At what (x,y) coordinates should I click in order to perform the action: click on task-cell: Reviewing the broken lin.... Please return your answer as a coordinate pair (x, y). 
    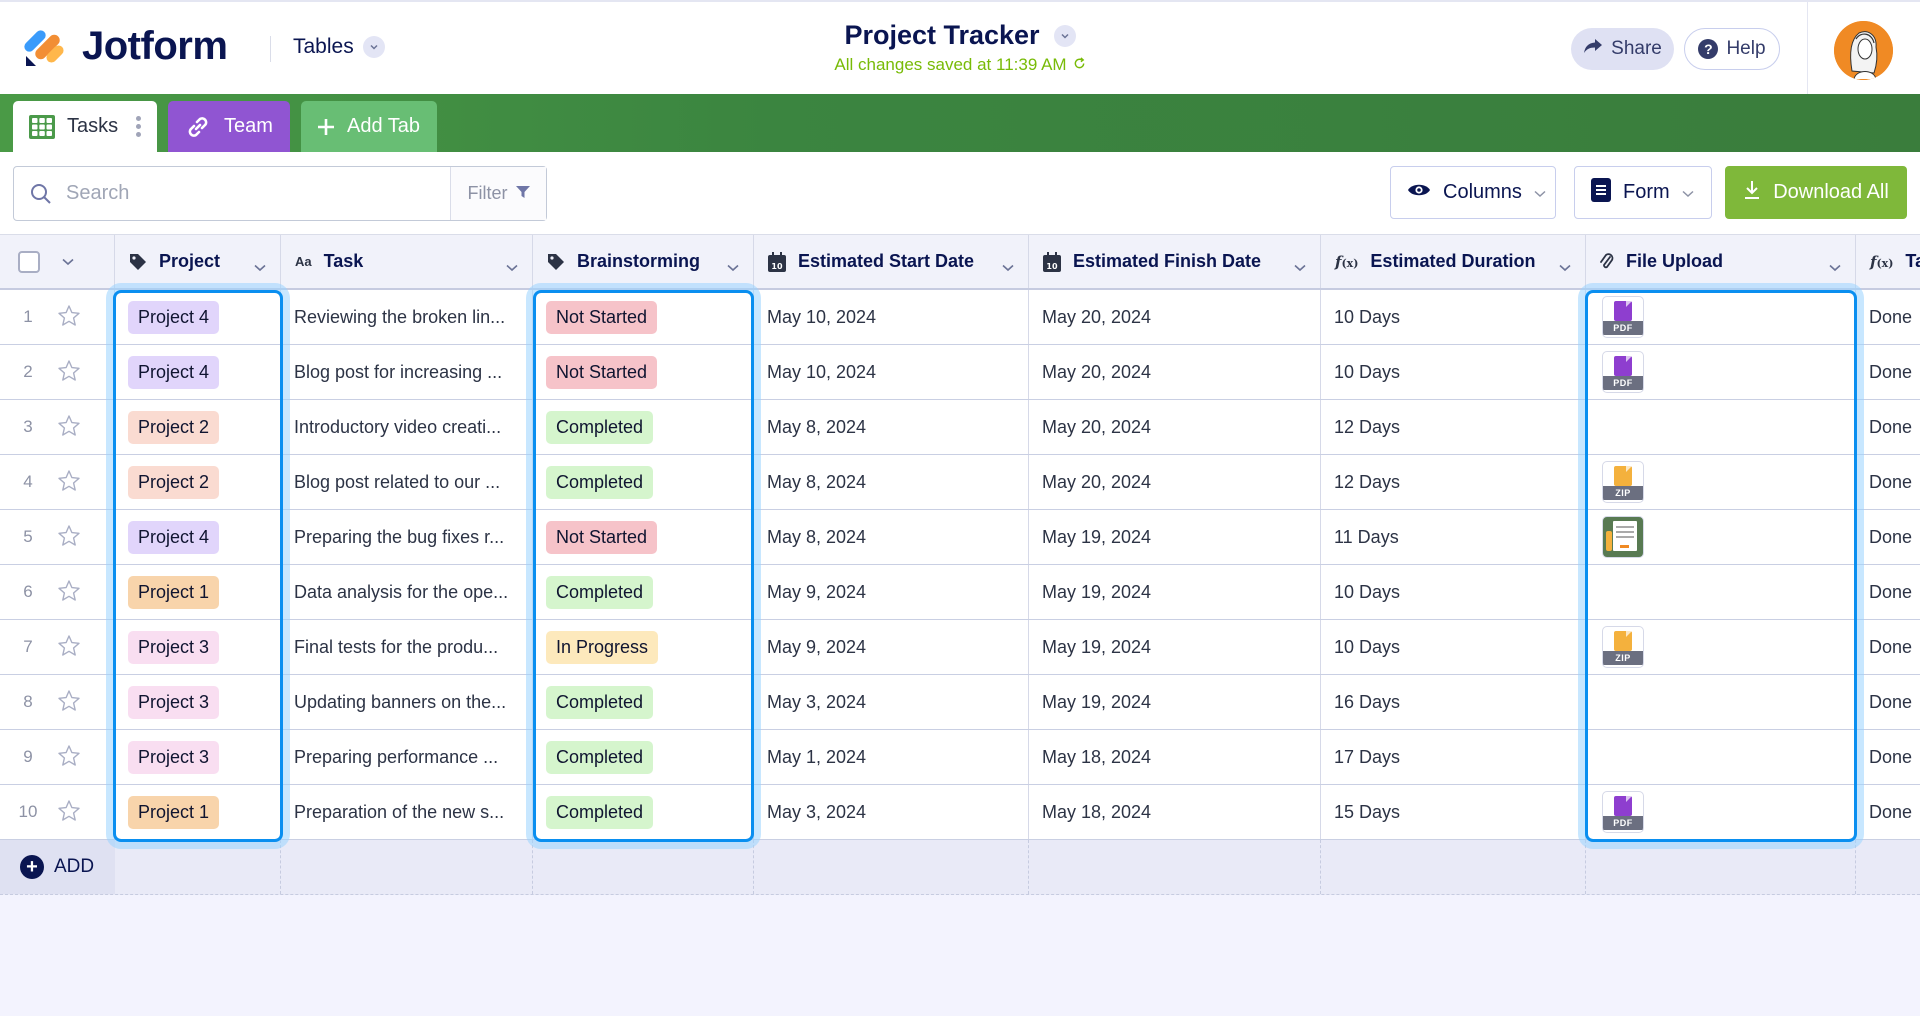
    Looking at the image, I should click on (407, 317).